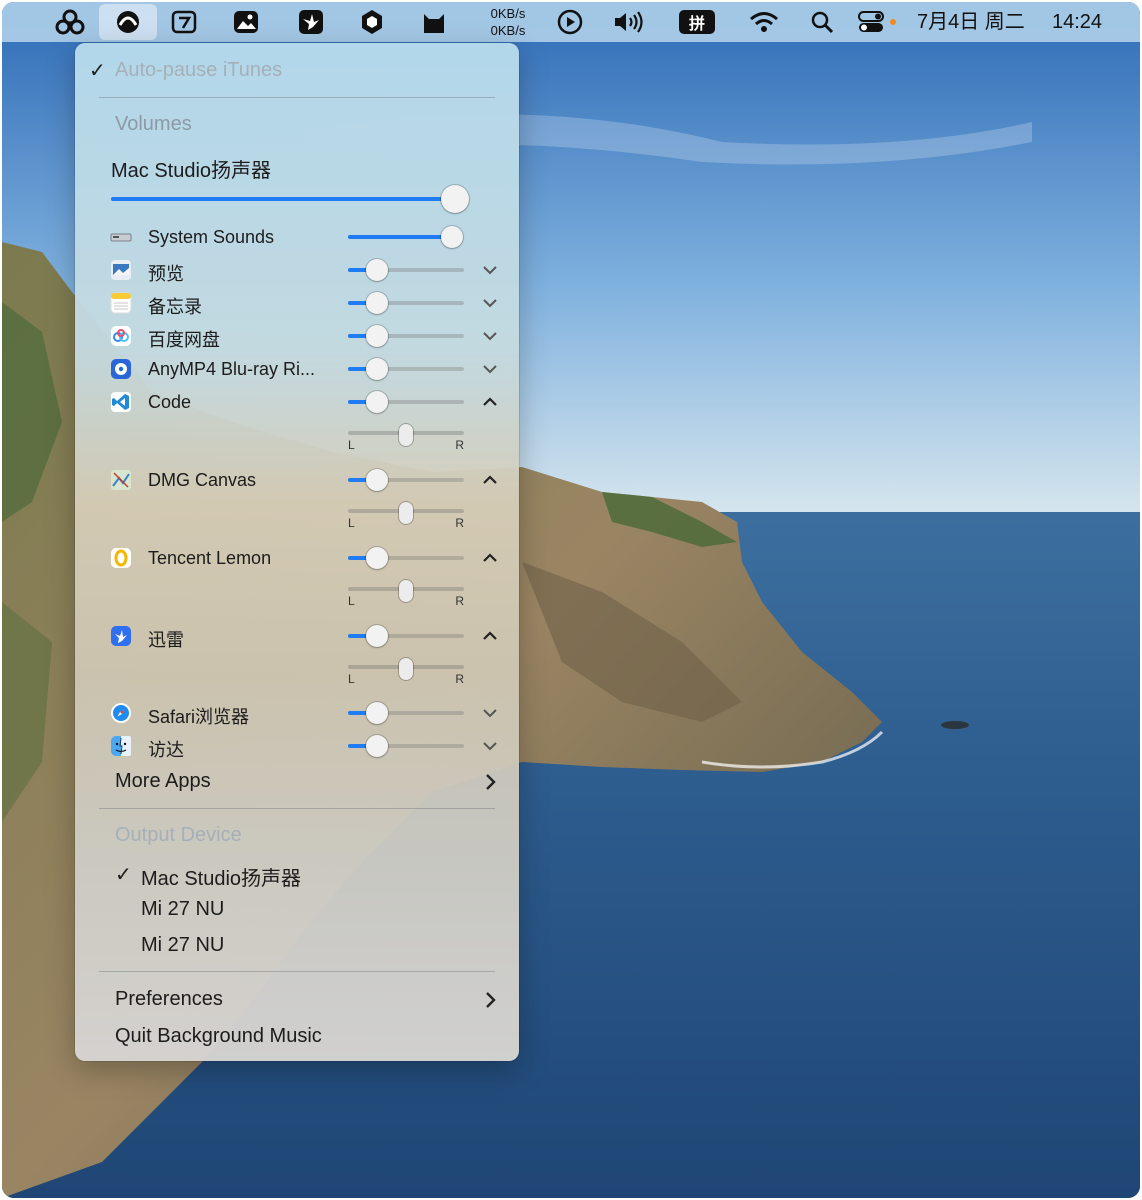 The width and height of the screenshot is (1142, 1200). What do you see at coordinates (202, 480) in the screenshot?
I see `app-name-label: DMG Canvas` at bounding box center [202, 480].